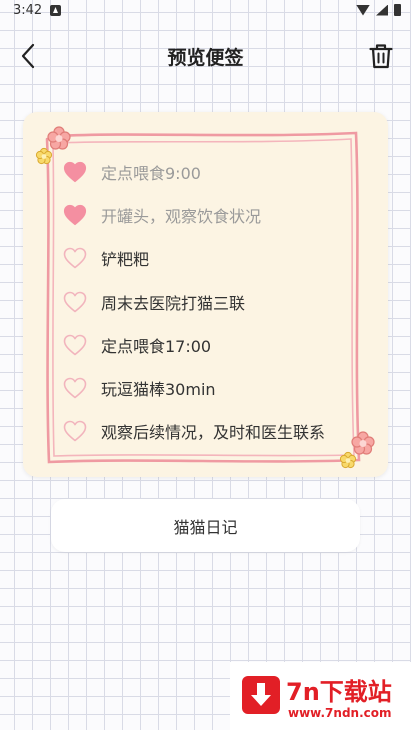  I want to click on notebook-button: 猫猫日记, so click(205, 525).